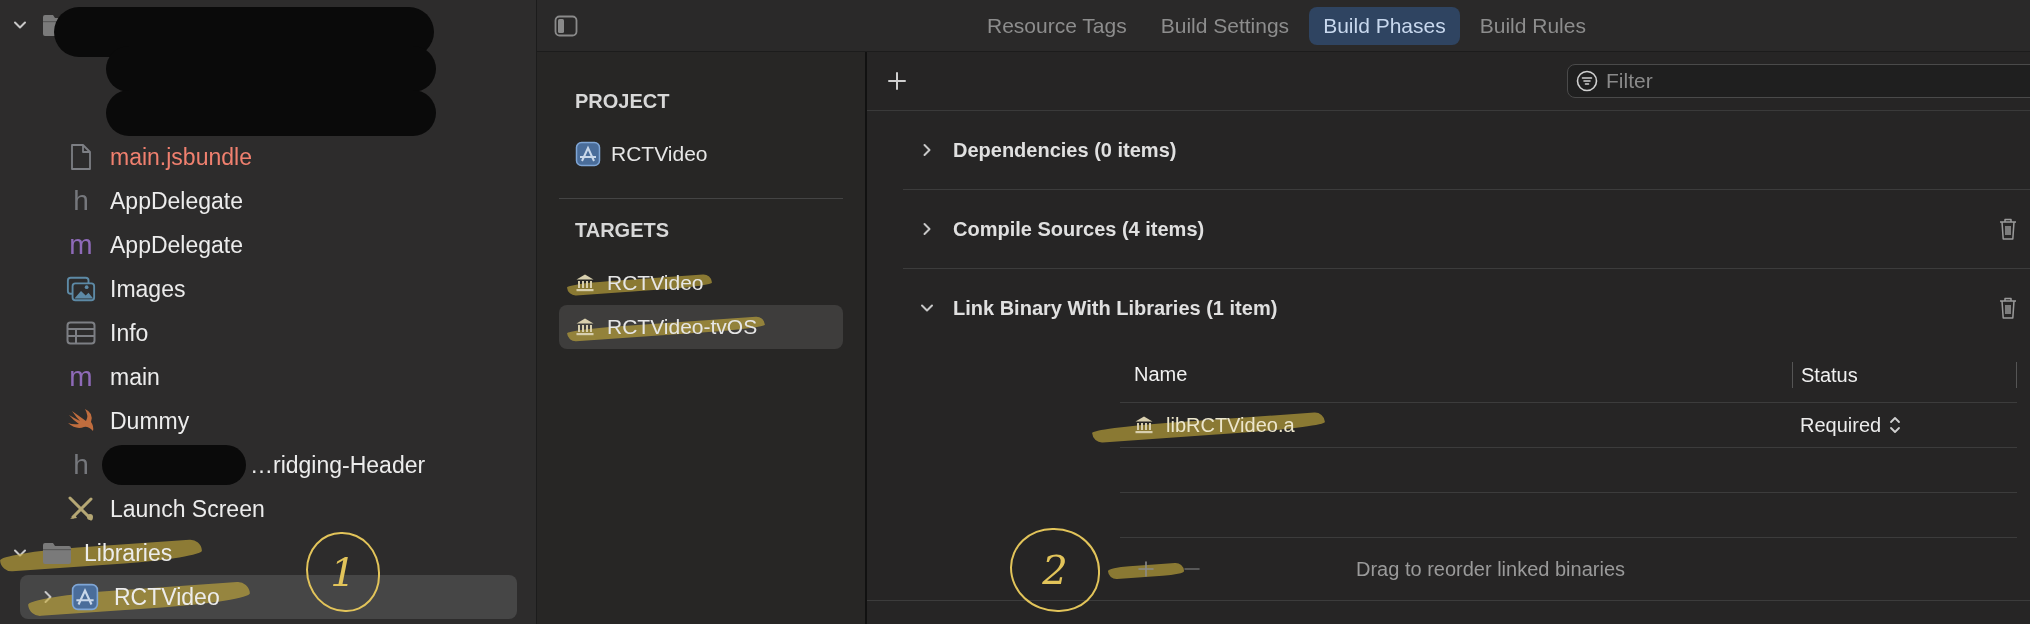  Describe the element at coordinates (57, 553) in the screenshot. I see `folder-icon` at that location.